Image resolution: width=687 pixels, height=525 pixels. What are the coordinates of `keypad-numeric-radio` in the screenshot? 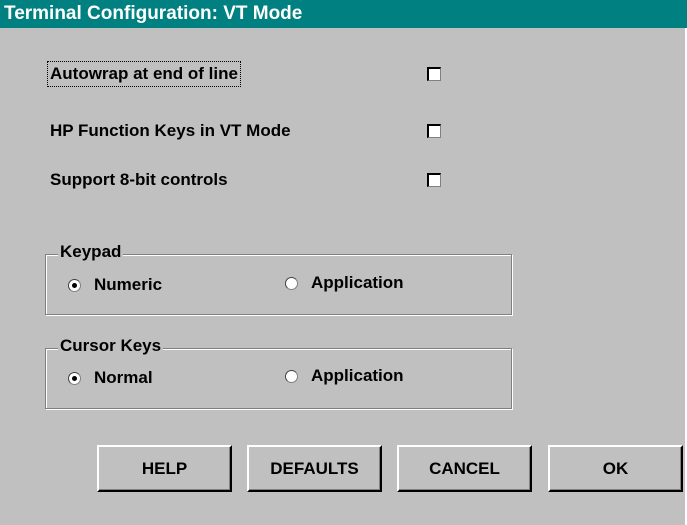 It's located at (74, 285).